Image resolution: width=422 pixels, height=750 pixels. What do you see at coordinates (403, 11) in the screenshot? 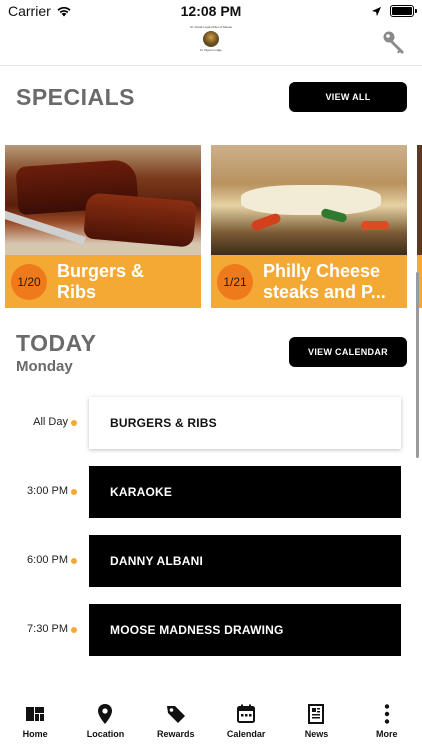
I see `battery-icon` at bounding box center [403, 11].